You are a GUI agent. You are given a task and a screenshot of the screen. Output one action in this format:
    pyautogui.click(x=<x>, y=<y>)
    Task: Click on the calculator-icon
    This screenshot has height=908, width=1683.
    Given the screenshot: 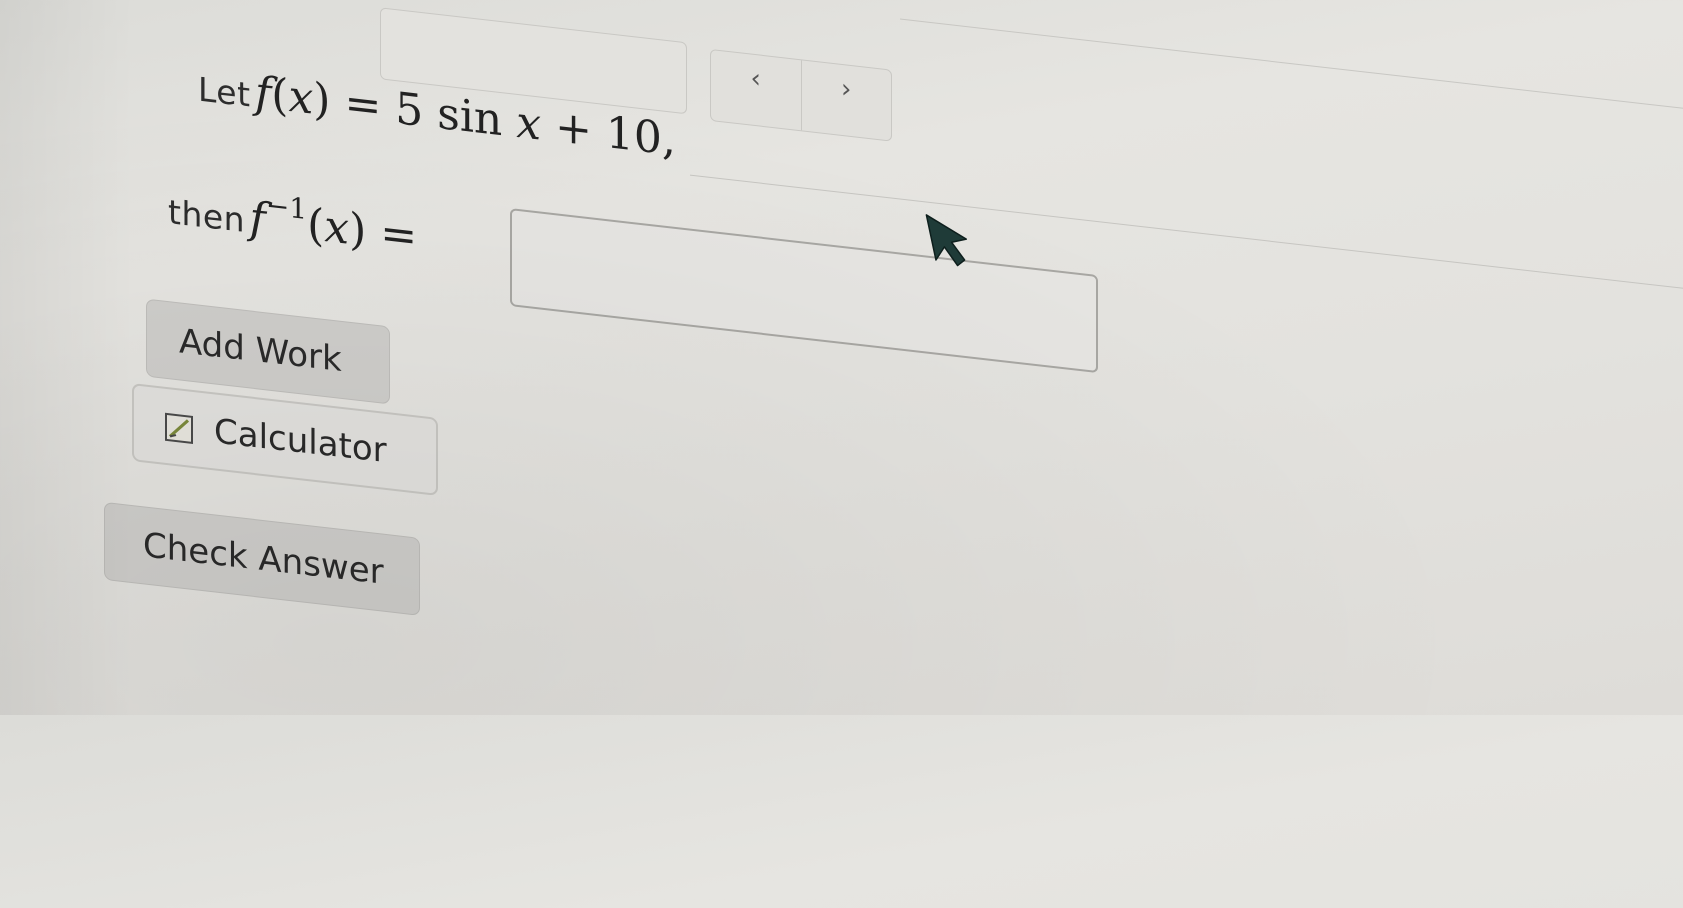 What is the action you would take?
    pyautogui.click(x=179, y=427)
    